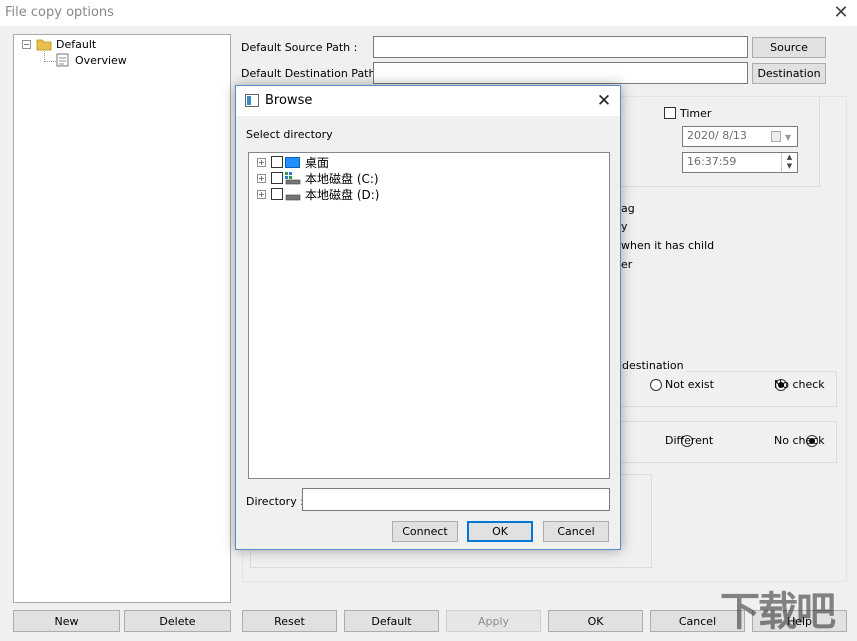 The image size is (857, 641). Describe the element at coordinates (275, 501) in the screenshot. I see `directory-label: Directory :` at that location.